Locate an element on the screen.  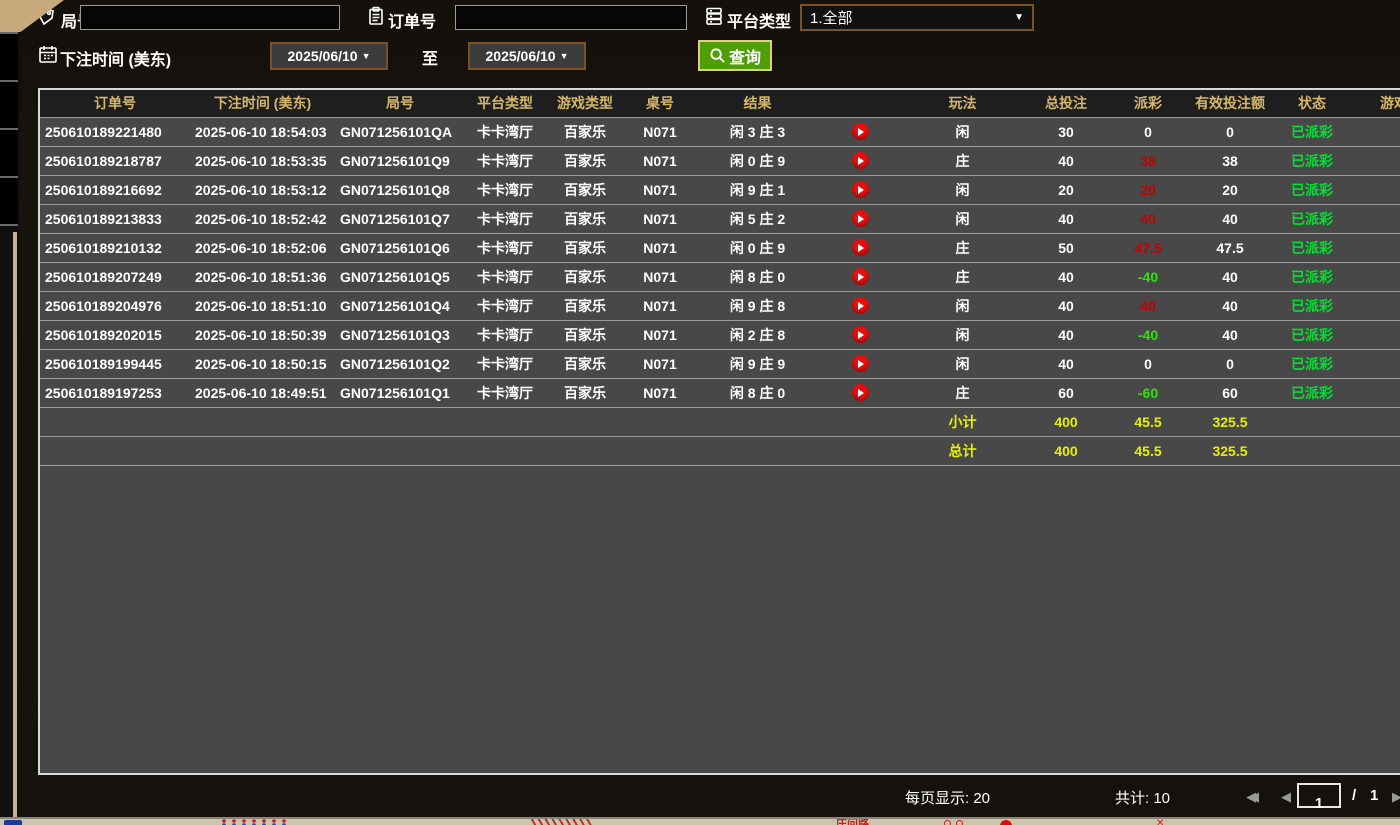
cell-order-no: 250610189216692 is located at coordinates (115, 190).